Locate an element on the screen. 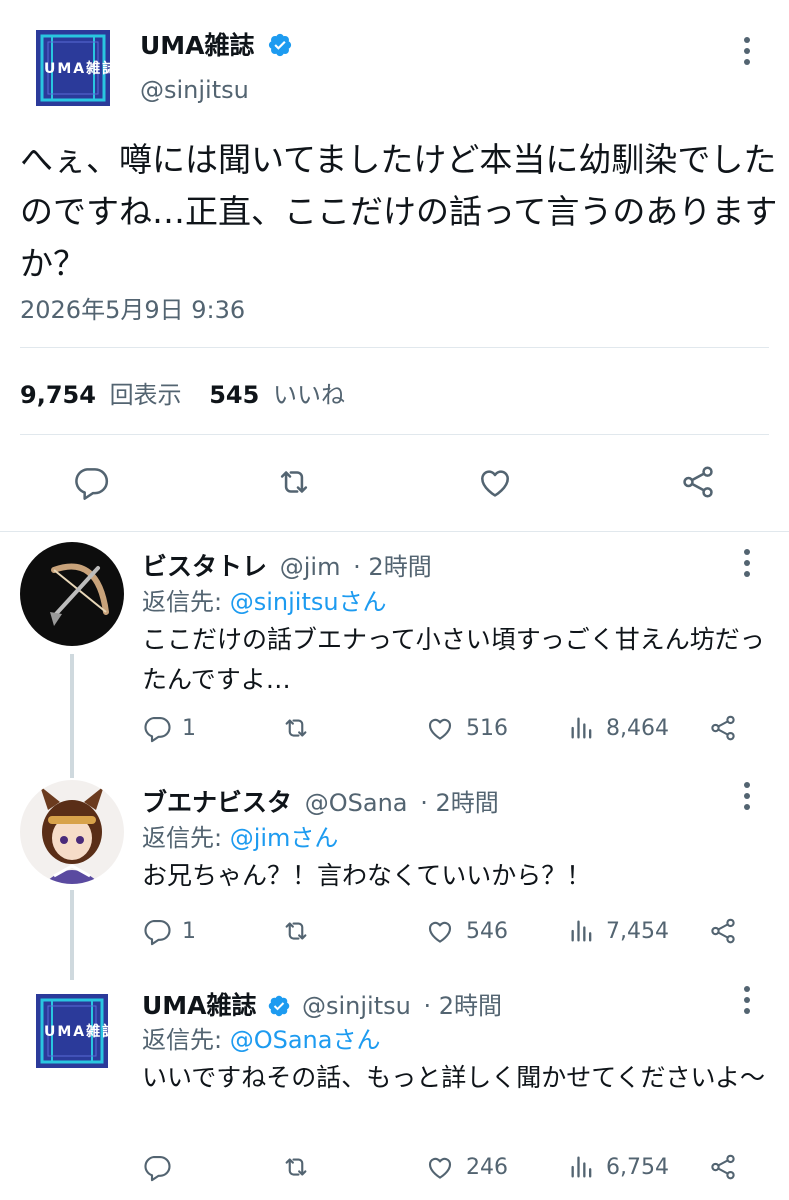  reply-author-name: ビスタトレ is located at coordinates (205, 566).